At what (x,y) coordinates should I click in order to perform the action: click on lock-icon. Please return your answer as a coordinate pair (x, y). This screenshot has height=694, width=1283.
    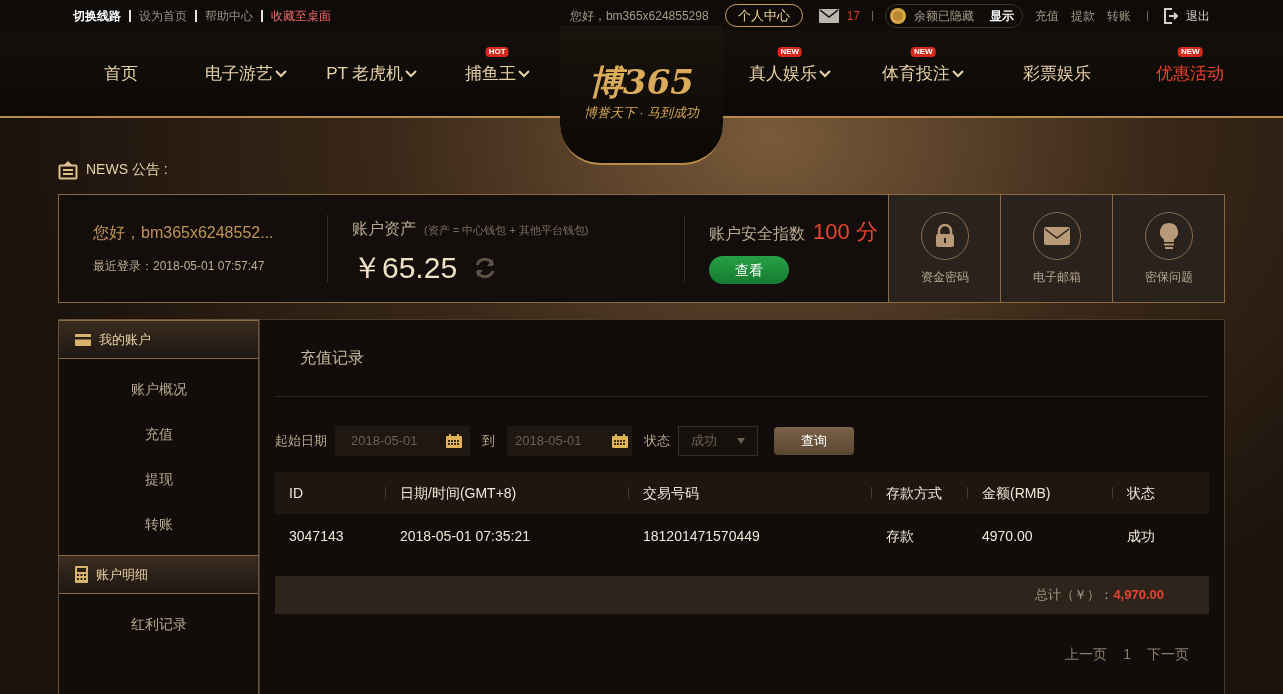
    Looking at the image, I should click on (944, 235).